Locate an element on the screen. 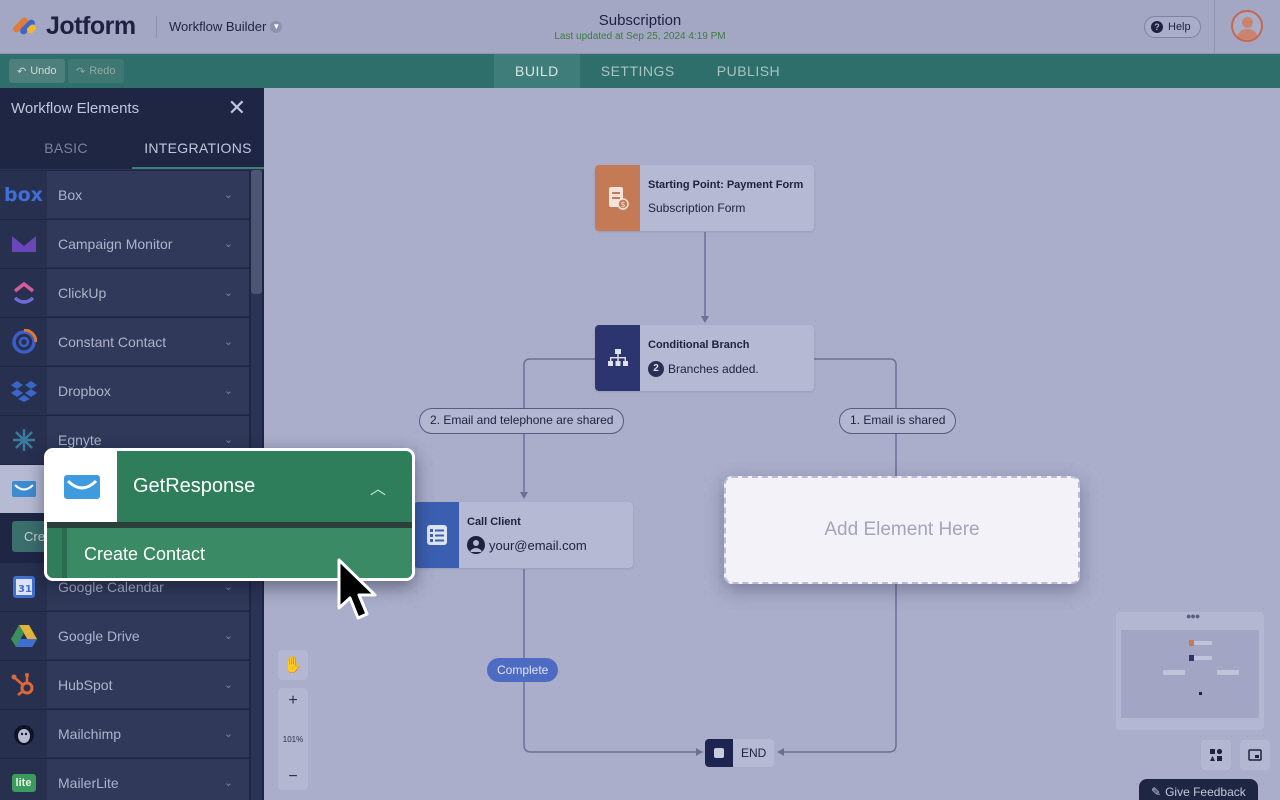 The width and height of the screenshot is (1280, 800). sidebar-title: Workflow Elements is located at coordinates (75, 108).